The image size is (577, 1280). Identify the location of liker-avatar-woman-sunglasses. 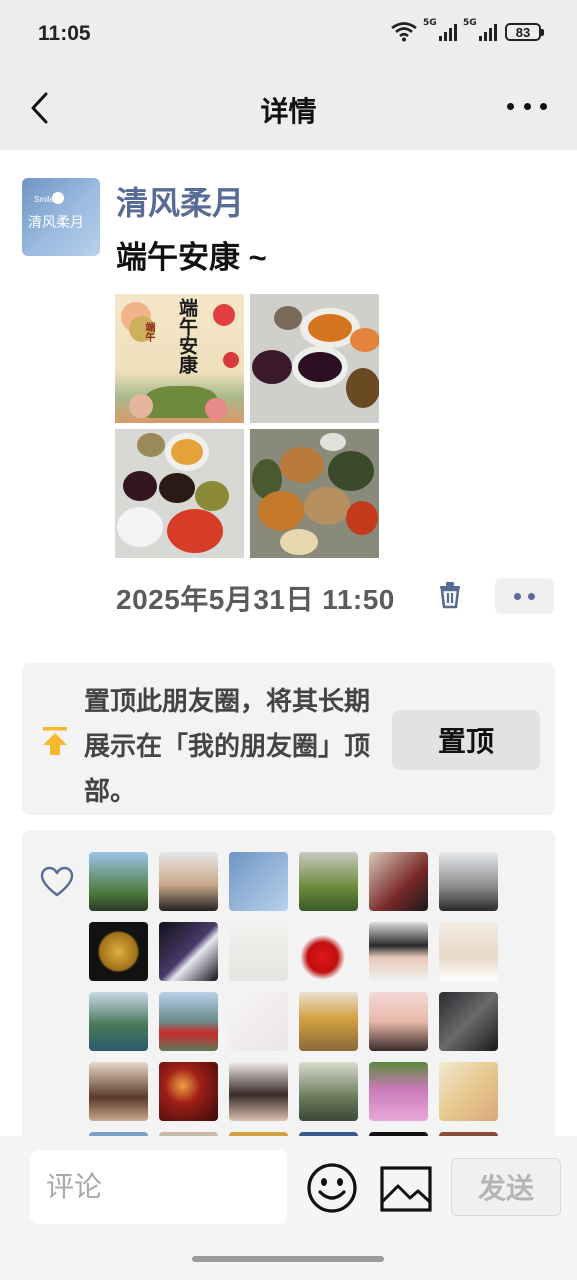
(398, 951).